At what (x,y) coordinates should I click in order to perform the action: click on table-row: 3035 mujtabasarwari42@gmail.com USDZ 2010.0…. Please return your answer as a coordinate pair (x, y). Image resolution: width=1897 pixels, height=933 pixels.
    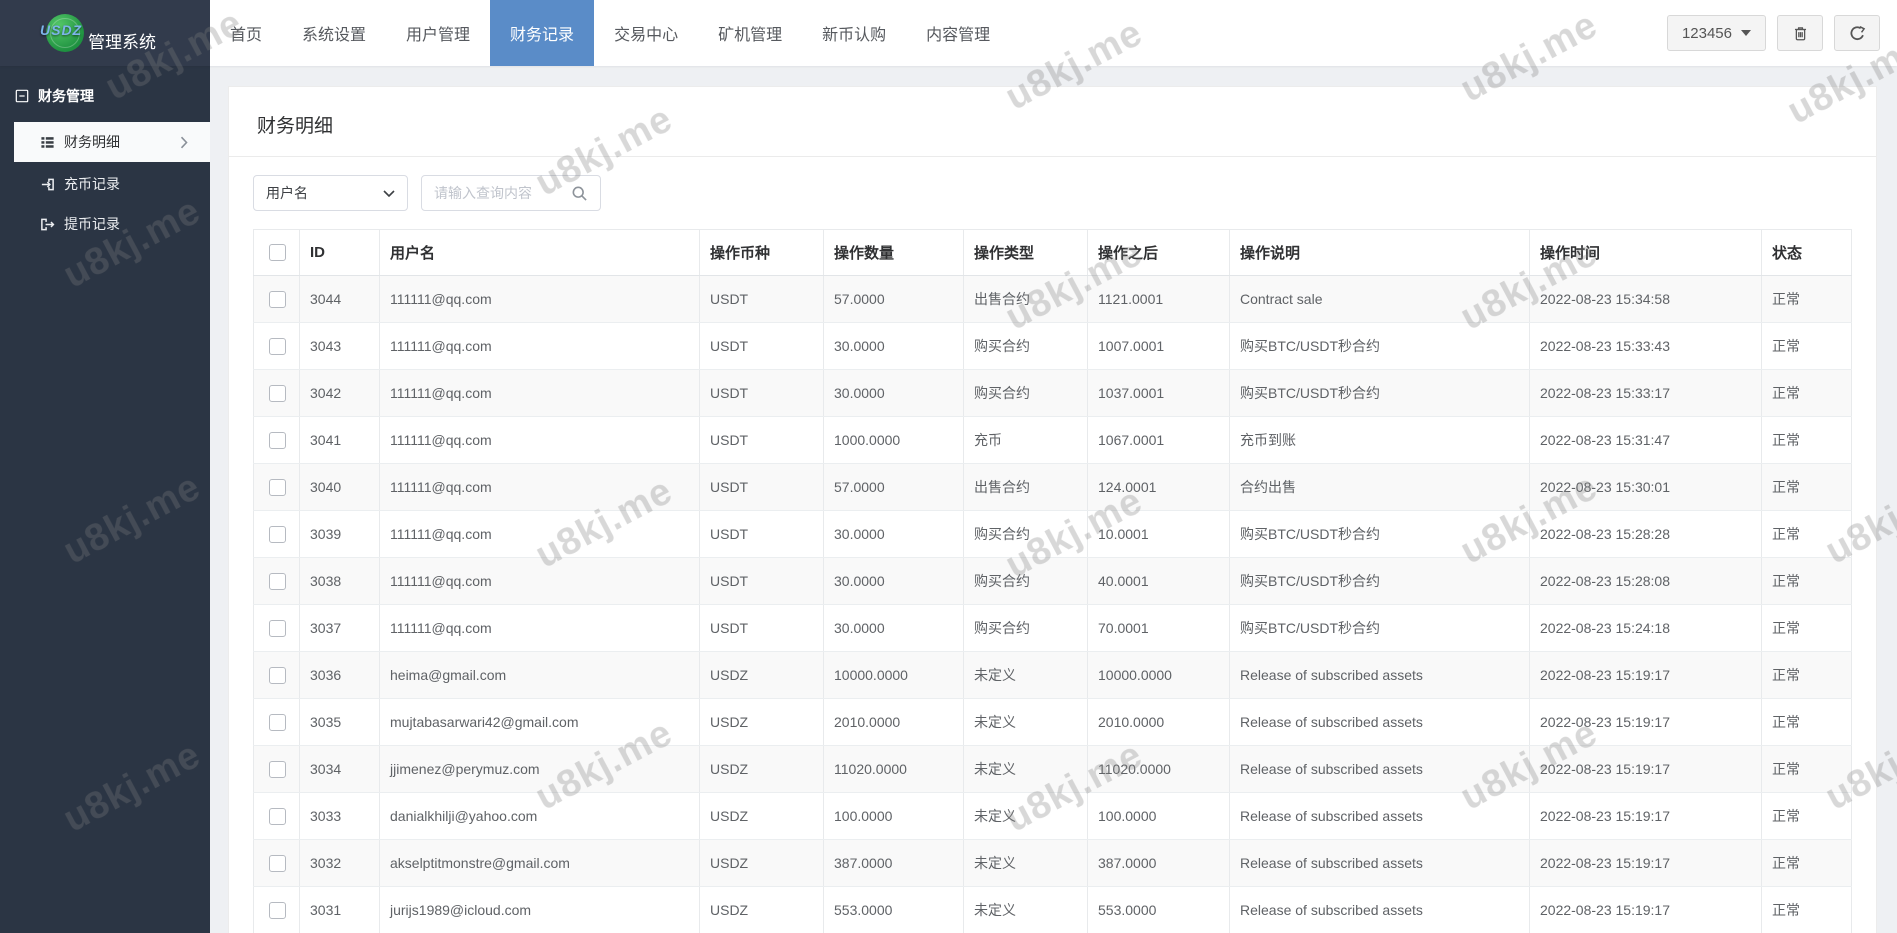
    Looking at the image, I should click on (1052, 722).